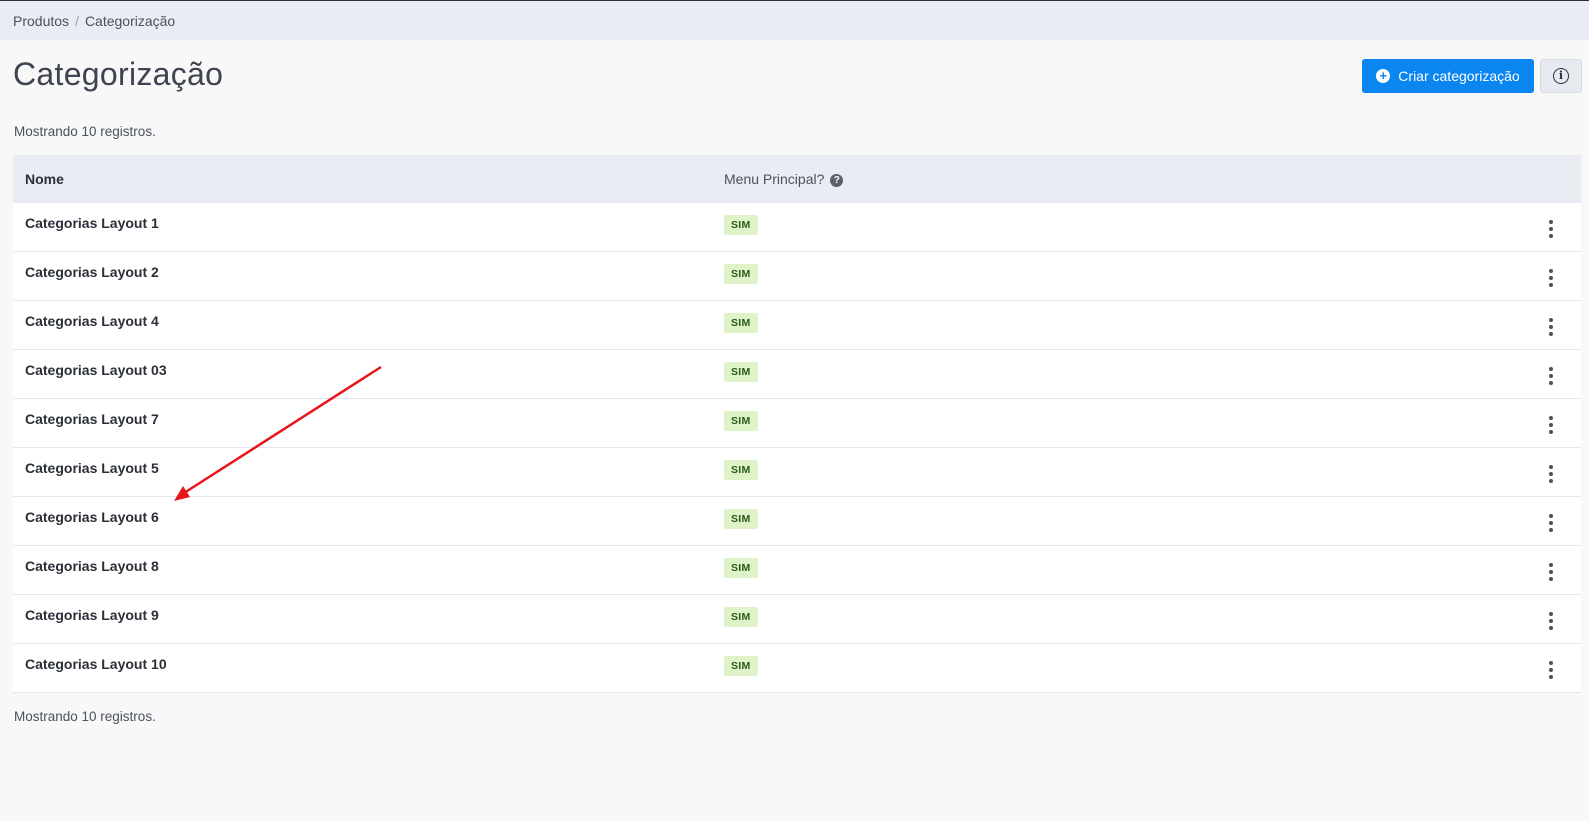  Describe the element at coordinates (1468, 179) in the screenshot. I see `column-header-actions` at that location.